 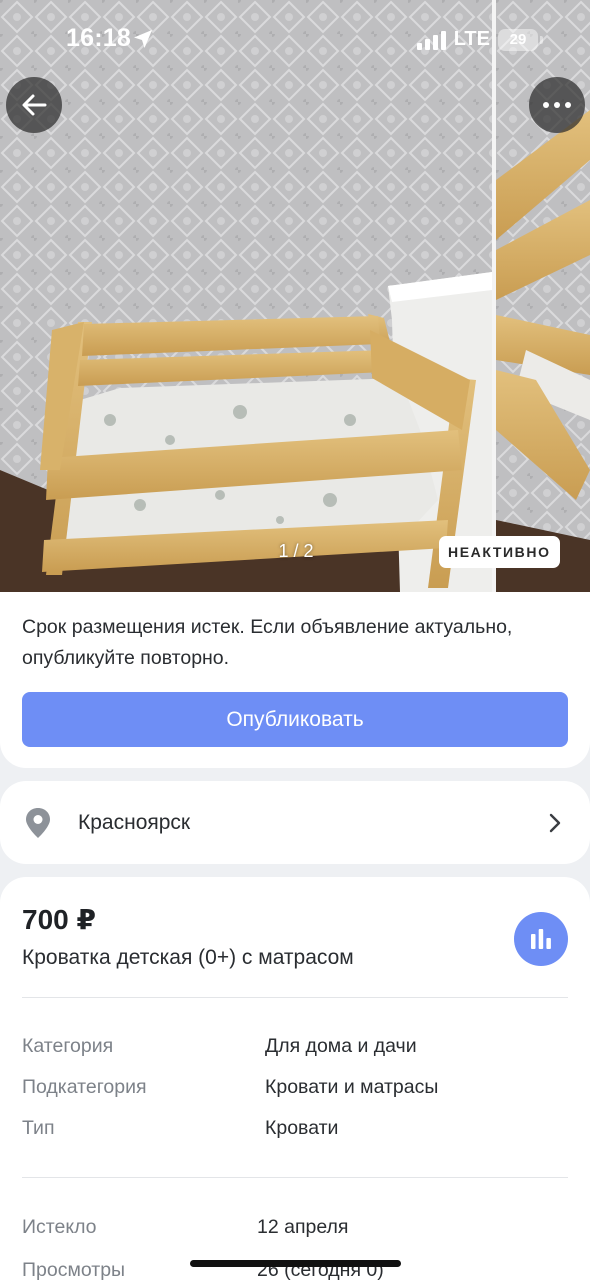 I want to click on listing-price: 700 ₽, so click(x=59, y=919).